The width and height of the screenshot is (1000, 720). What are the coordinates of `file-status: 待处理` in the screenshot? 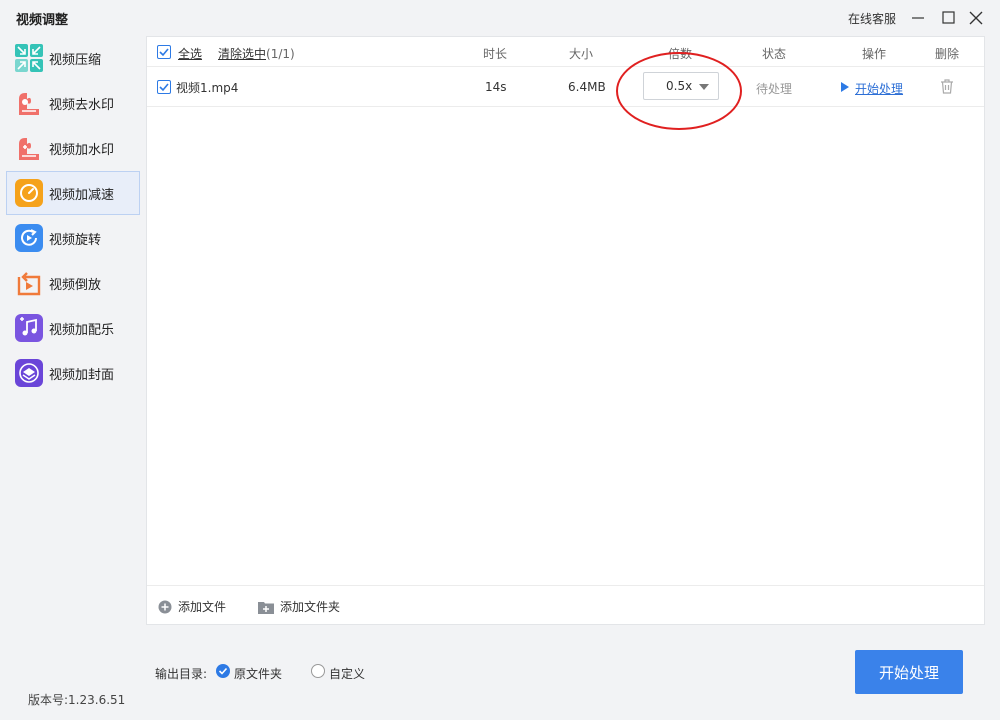 It's located at (774, 89).